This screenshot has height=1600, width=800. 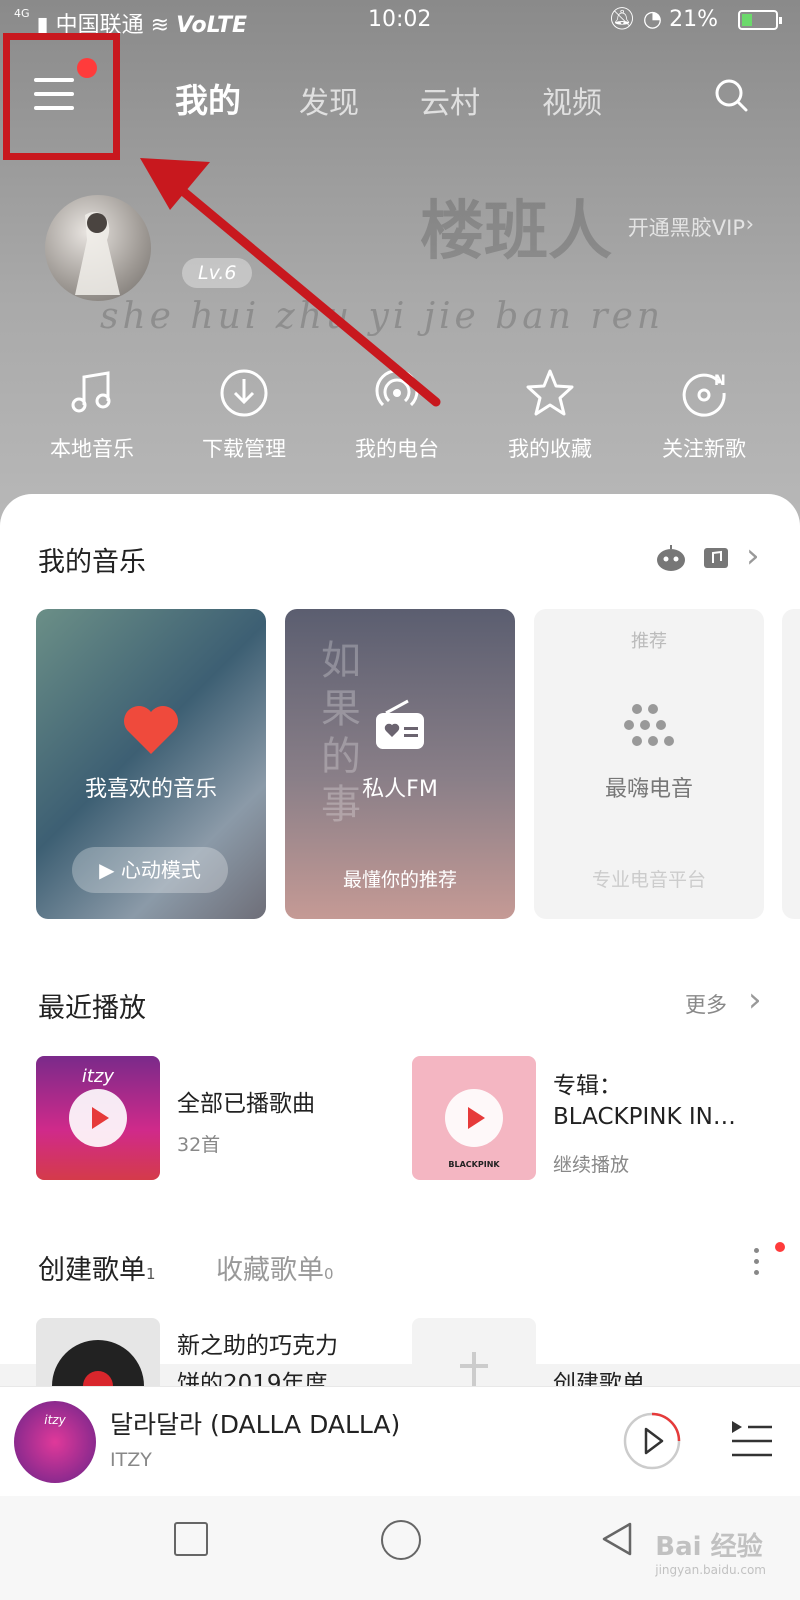 I want to click on recent-item-title: 全部已播歌曲, so click(x=246, y=1101).